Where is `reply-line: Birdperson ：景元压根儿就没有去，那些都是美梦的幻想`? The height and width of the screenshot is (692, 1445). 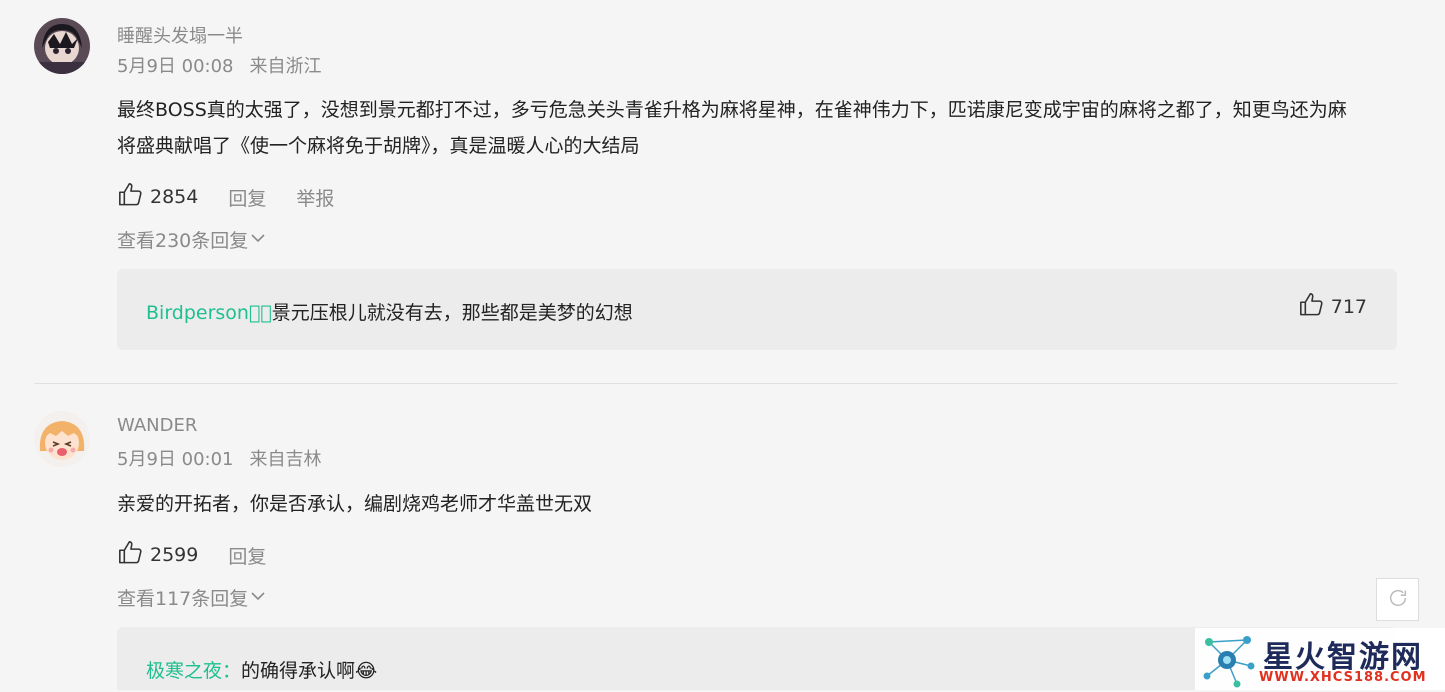
reply-line: Birdperson ：景元压根儿就没有去，那些都是美梦的幻想 is located at coordinates (389, 311).